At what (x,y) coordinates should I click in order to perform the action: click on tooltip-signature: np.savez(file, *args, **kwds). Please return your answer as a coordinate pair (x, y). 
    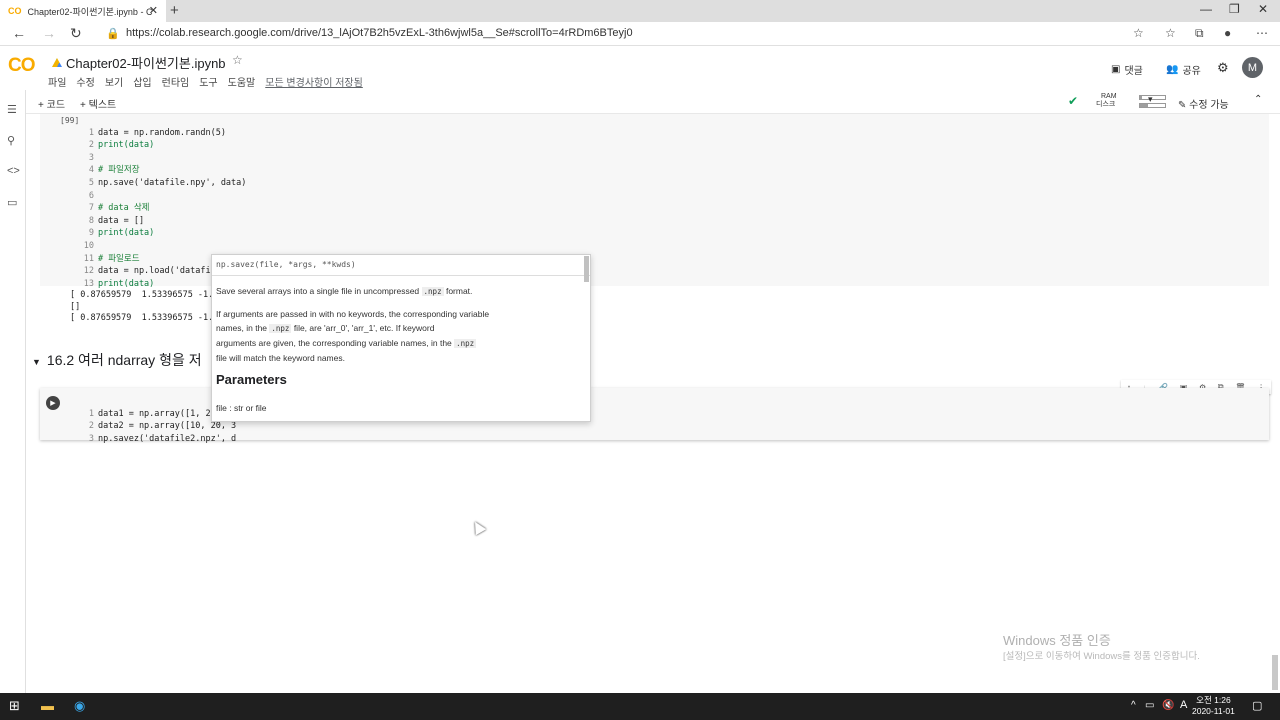
    Looking at the image, I should click on (401, 265).